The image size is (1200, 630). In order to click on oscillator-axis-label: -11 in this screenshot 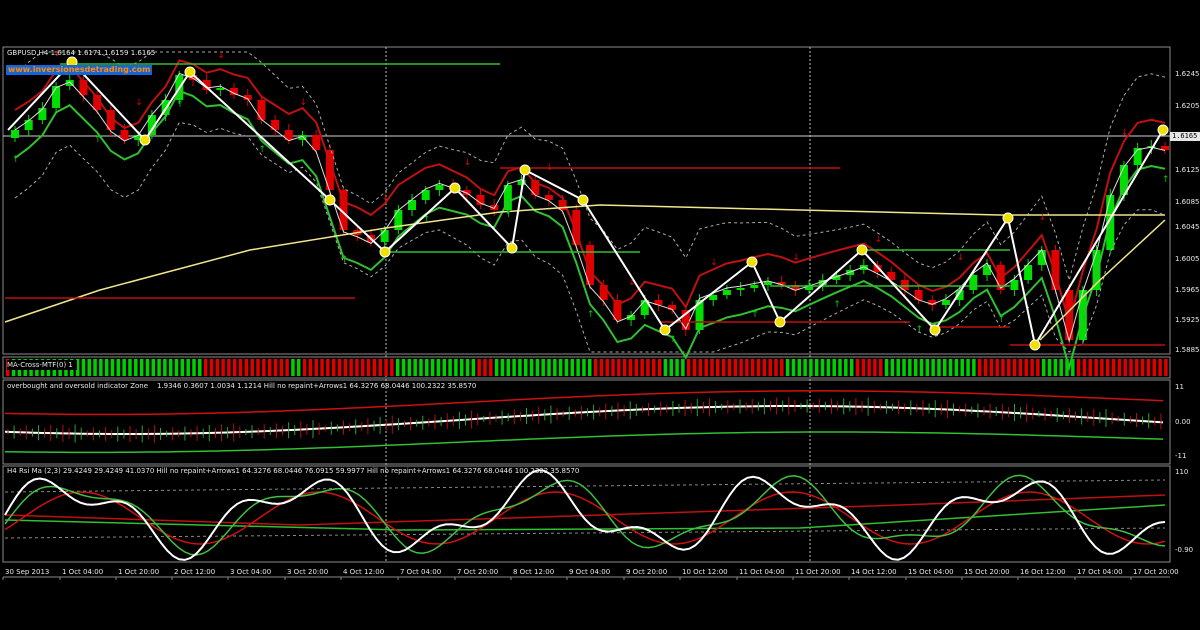, I will do `click(1180, 456)`.